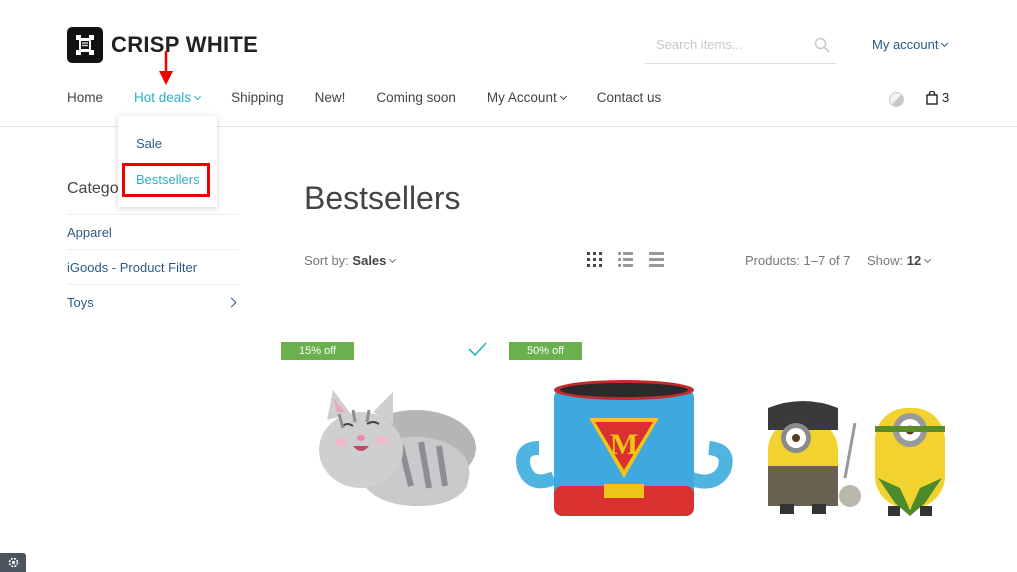 This screenshot has height=572, width=1017. Describe the element at coordinates (163, 97) in the screenshot. I see `nav-label: Hot deals` at that location.